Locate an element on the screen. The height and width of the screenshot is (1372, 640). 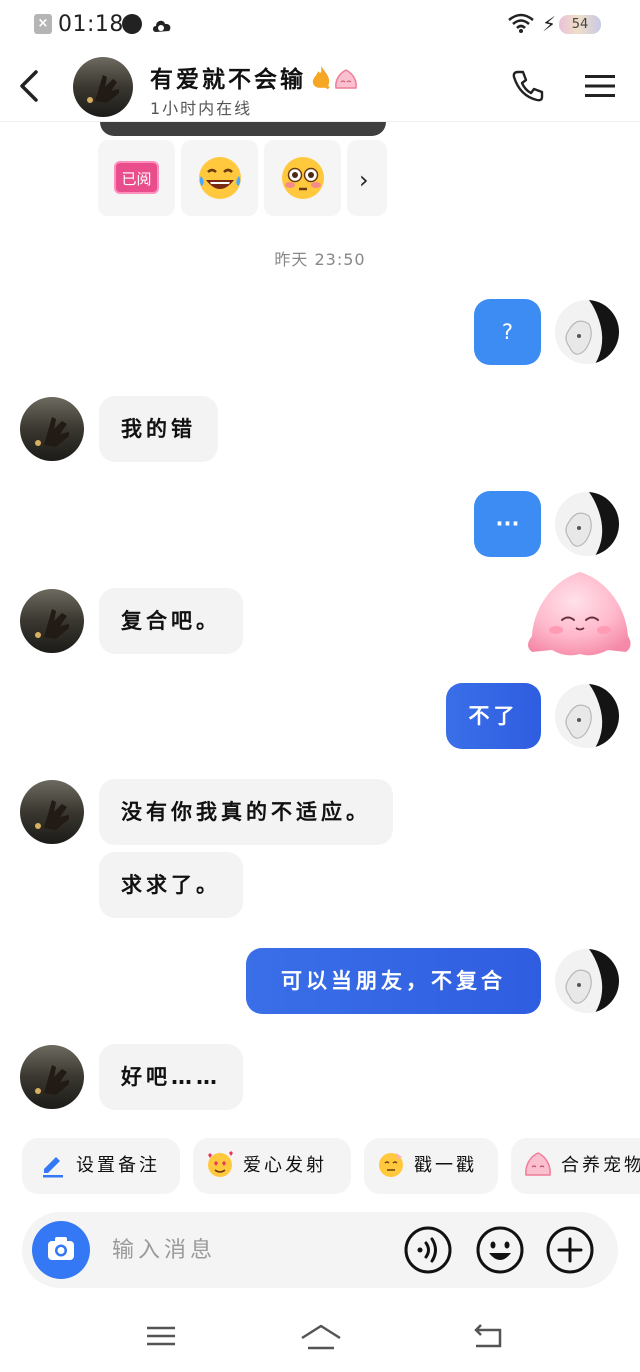
message-bubble-out: ? is located at coordinates (507, 332).